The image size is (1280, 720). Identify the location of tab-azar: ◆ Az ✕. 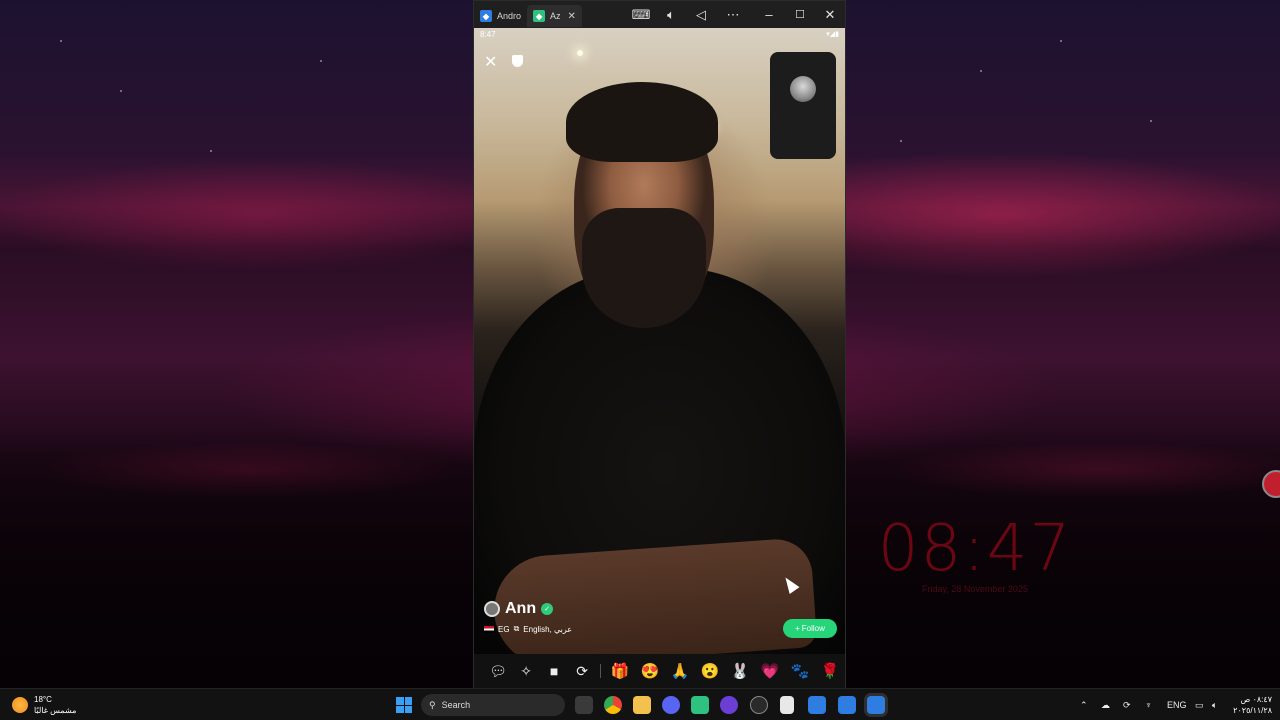
(554, 16).